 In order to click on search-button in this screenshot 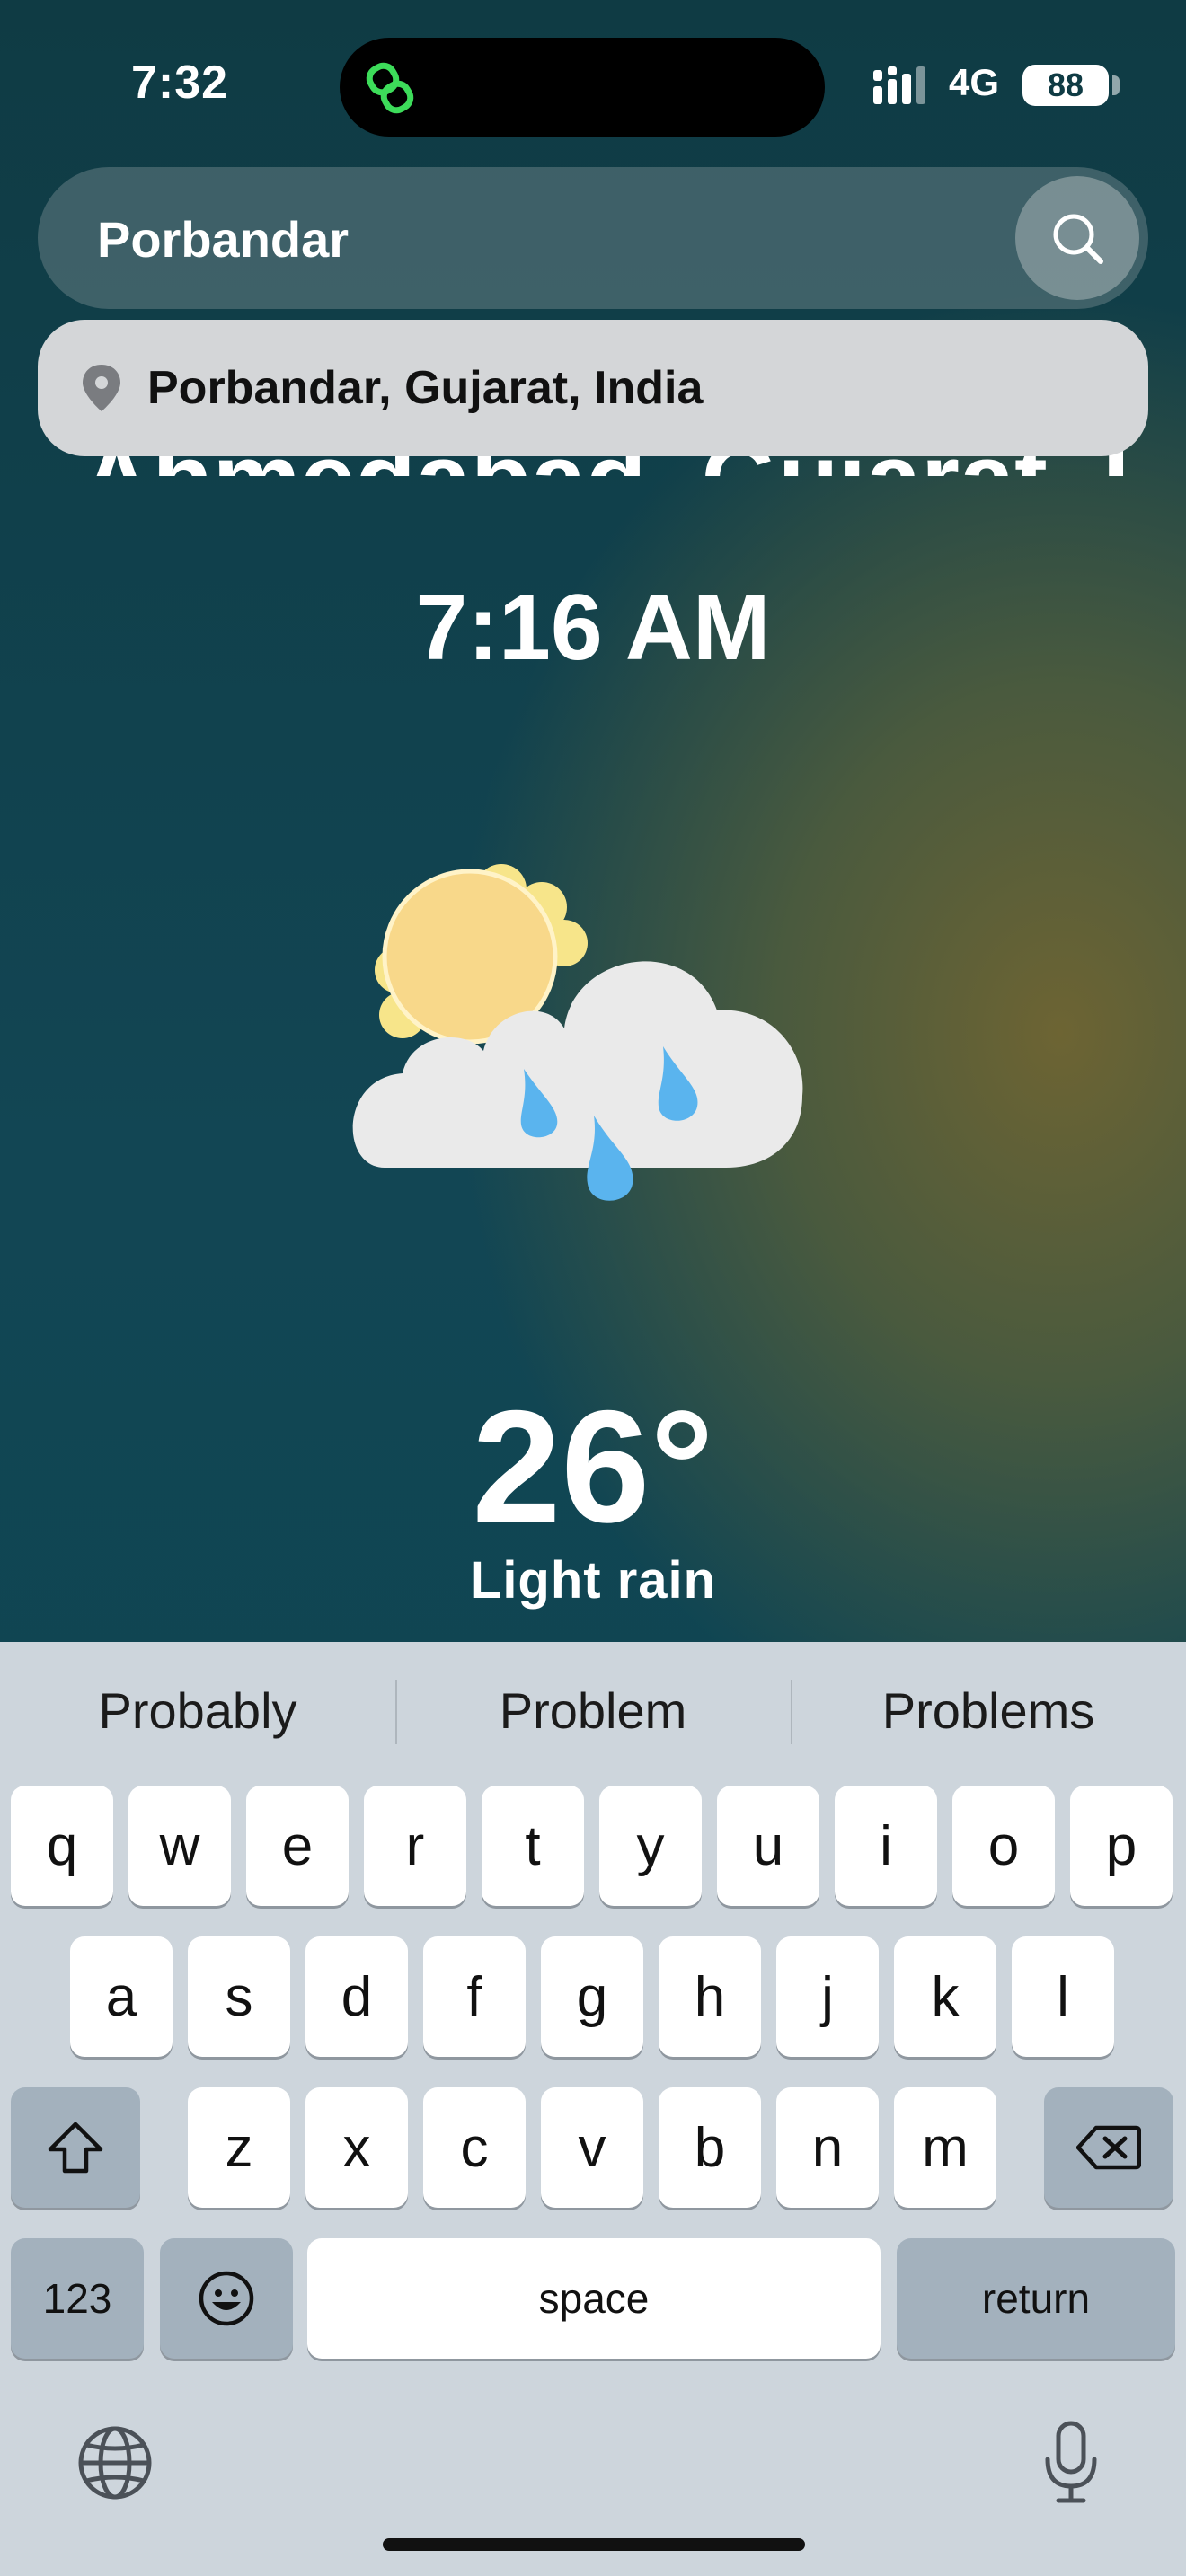, I will do `click(1077, 238)`.